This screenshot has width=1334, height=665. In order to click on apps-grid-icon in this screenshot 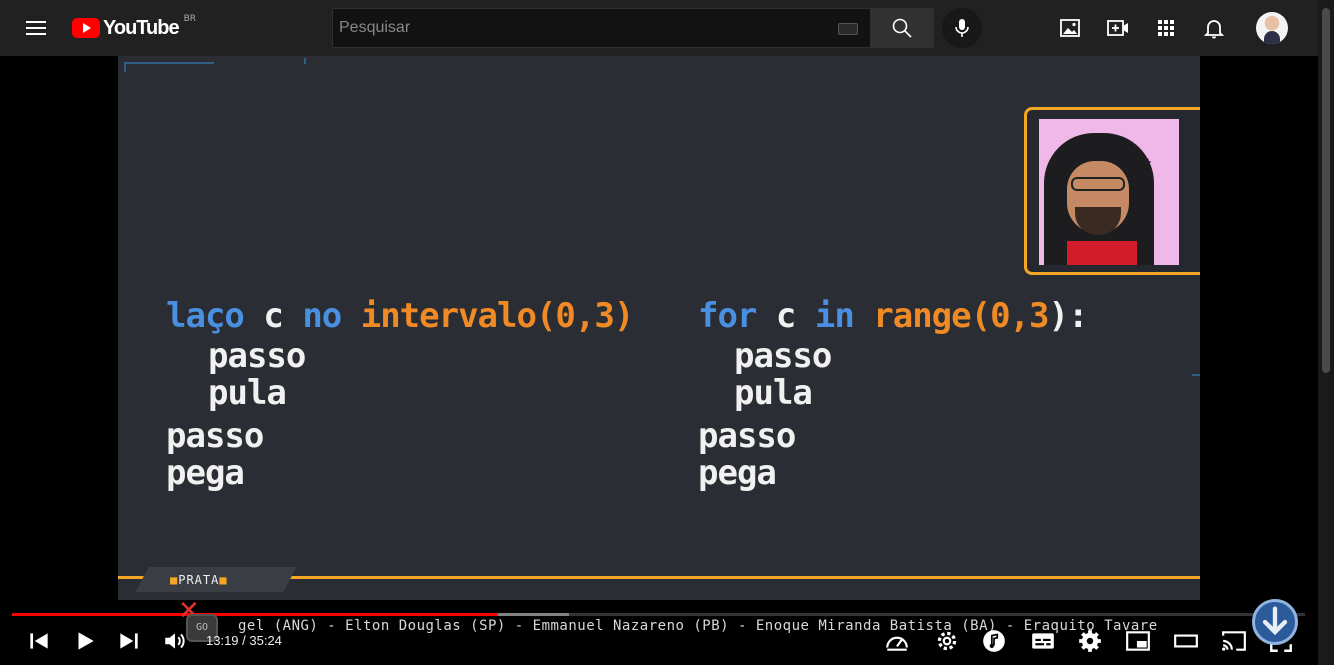, I will do `click(1166, 28)`.